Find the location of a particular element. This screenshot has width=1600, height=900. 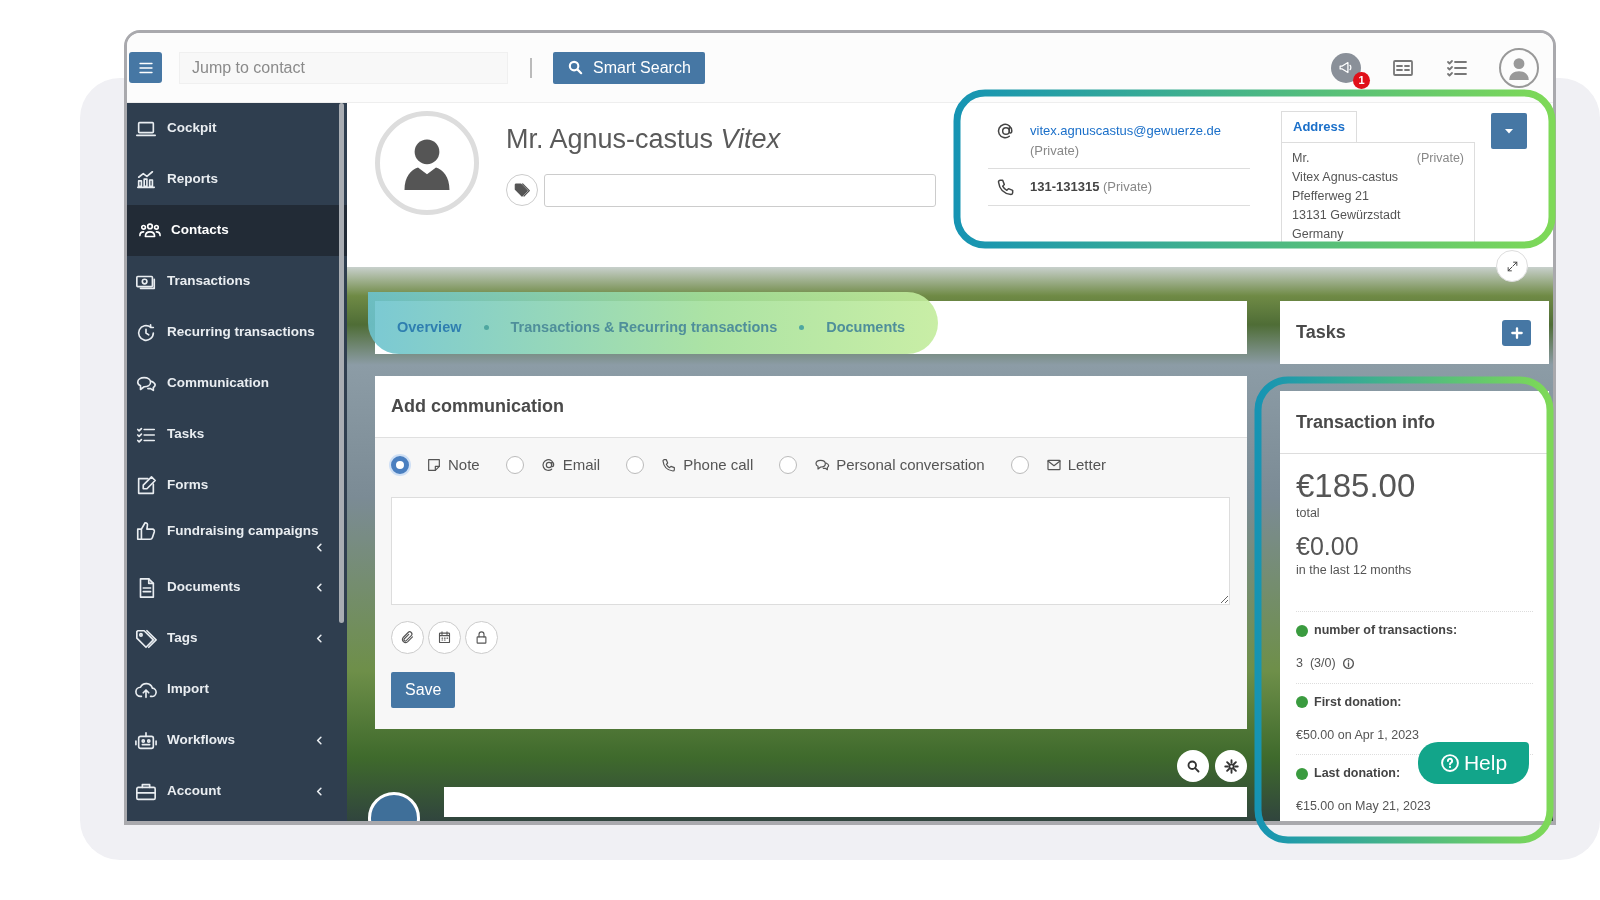

contact-type-label: (Private) is located at coordinates (1055, 150).